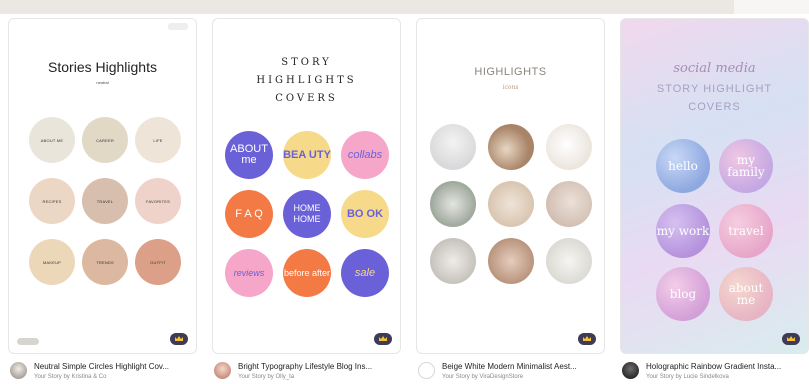 Image resolution: width=809 pixels, height=384 pixels. What do you see at coordinates (683, 294) in the screenshot?
I see `highlight-circle: blog` at bounding box center [683, 294].